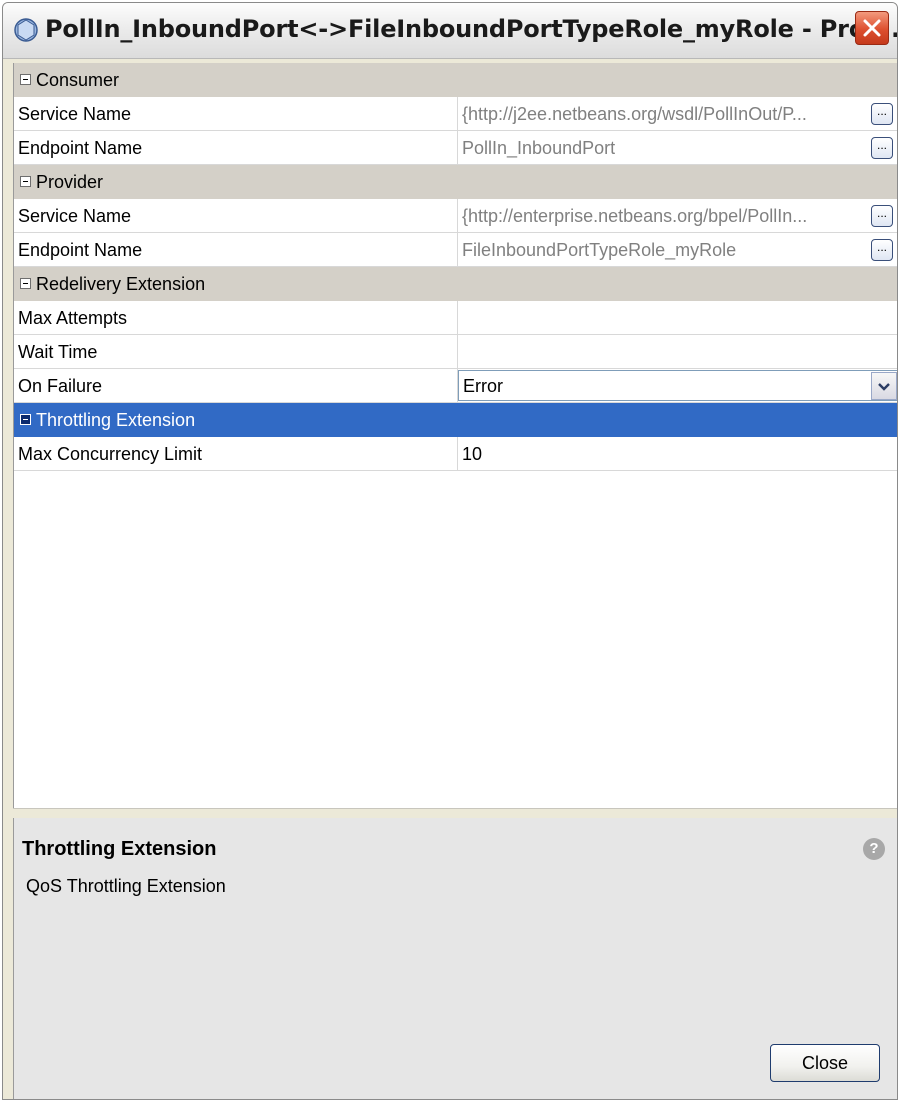 The width and height of the screenshot is (900, 1102). Describe the element at coordinates (121, 284) in the screenshot. I see `category-label: Redelivery Extension` at that location.